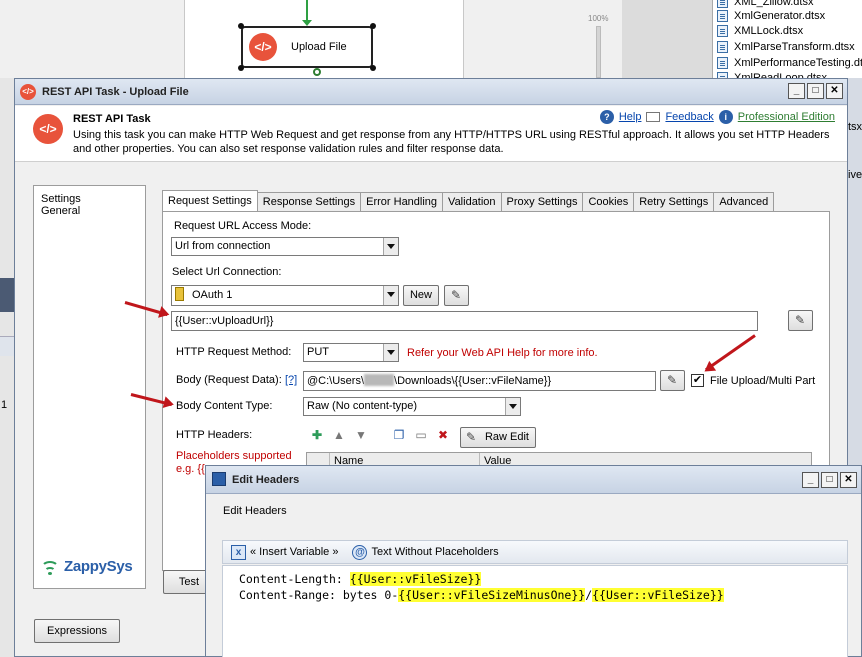 The height and width of the screenshot is (657, 862). What do you see at coordinates (307, 13) in the screenshot?
I see `precedence-arrow` at bounding box center [307, 13].